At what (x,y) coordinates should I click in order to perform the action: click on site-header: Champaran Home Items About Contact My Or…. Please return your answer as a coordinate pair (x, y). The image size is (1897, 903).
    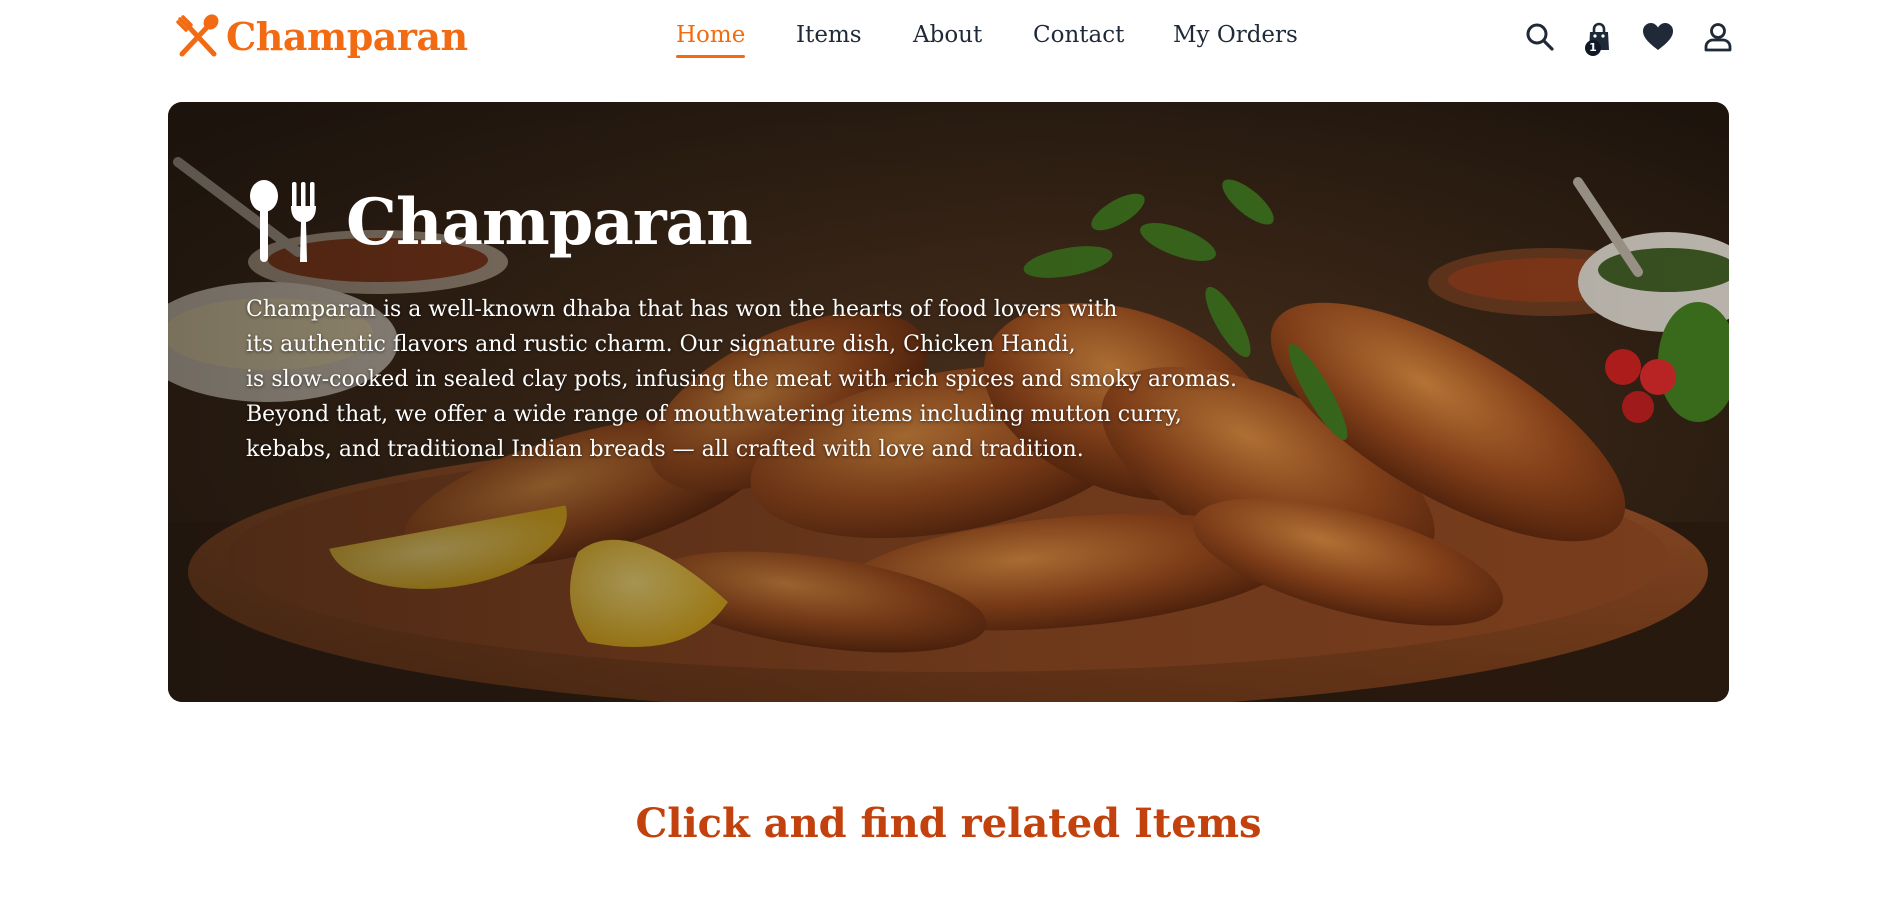
    Looking at the image, I should click on (948, 38).